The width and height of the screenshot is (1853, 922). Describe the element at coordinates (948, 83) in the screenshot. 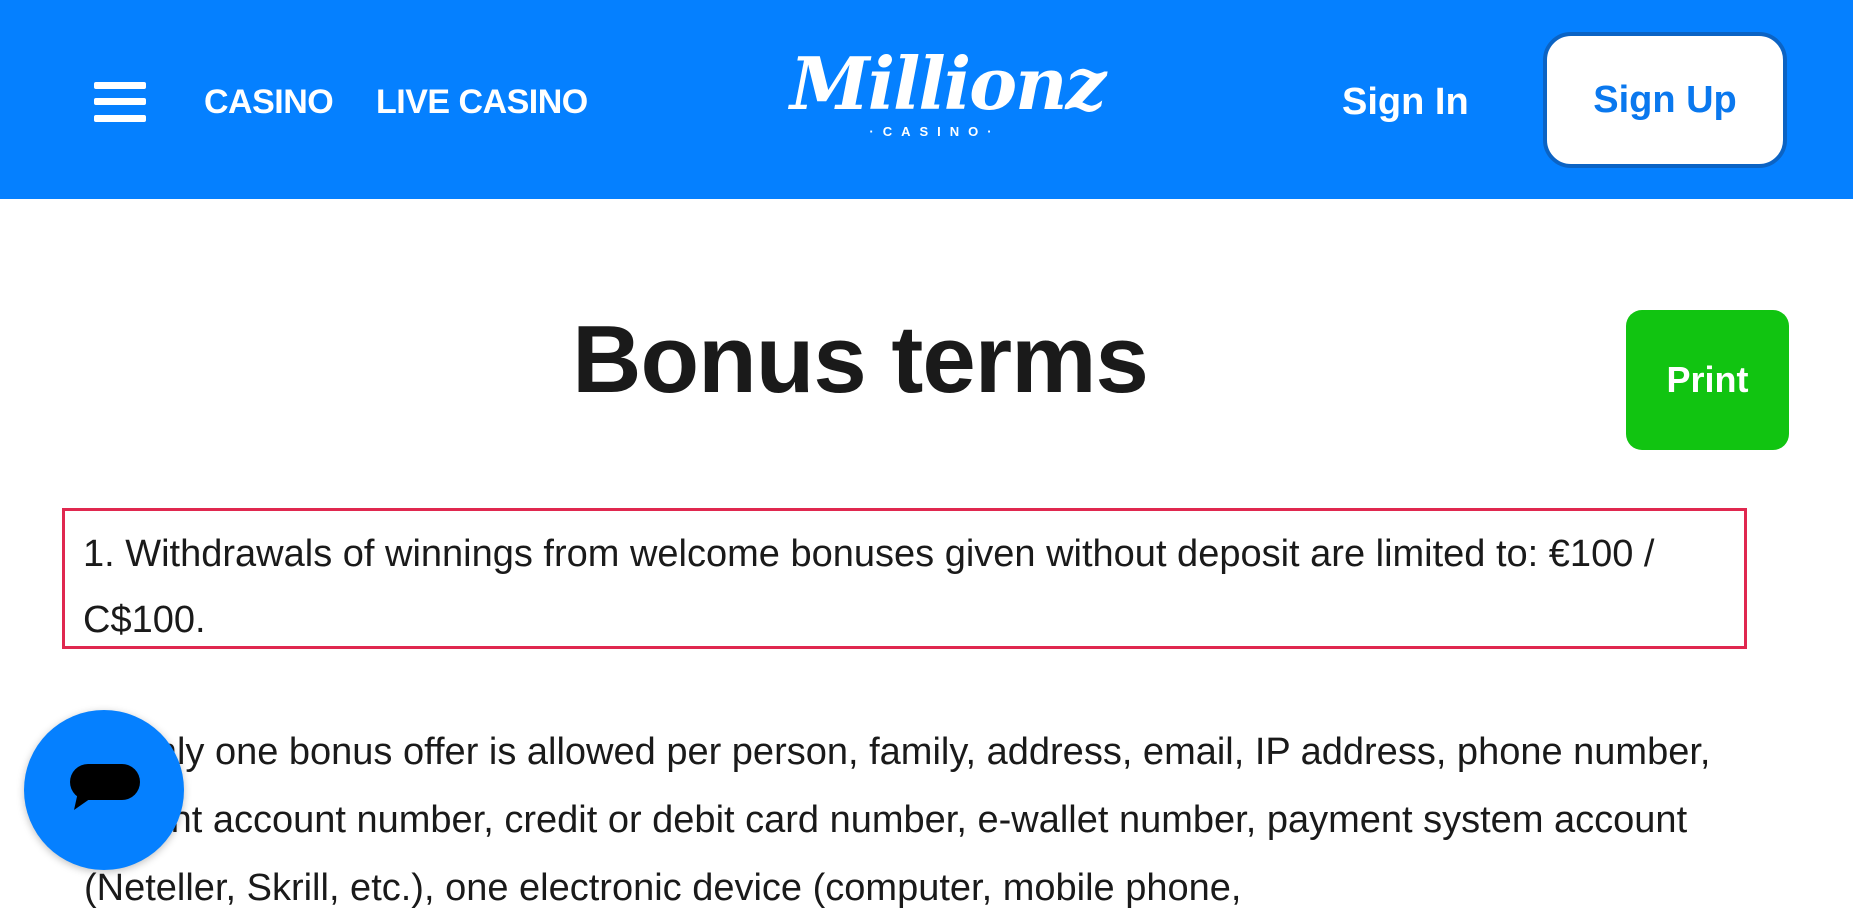

I see `logo-wordmark: Millionz` at that location.